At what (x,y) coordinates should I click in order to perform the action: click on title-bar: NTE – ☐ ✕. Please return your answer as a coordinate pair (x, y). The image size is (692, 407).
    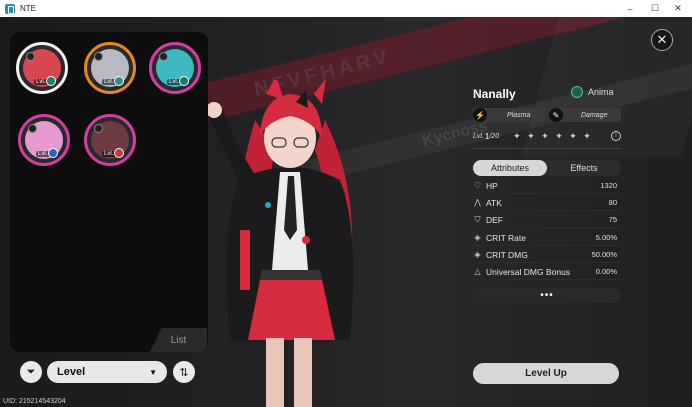
    Looking at the image, I should click on (346, 8).